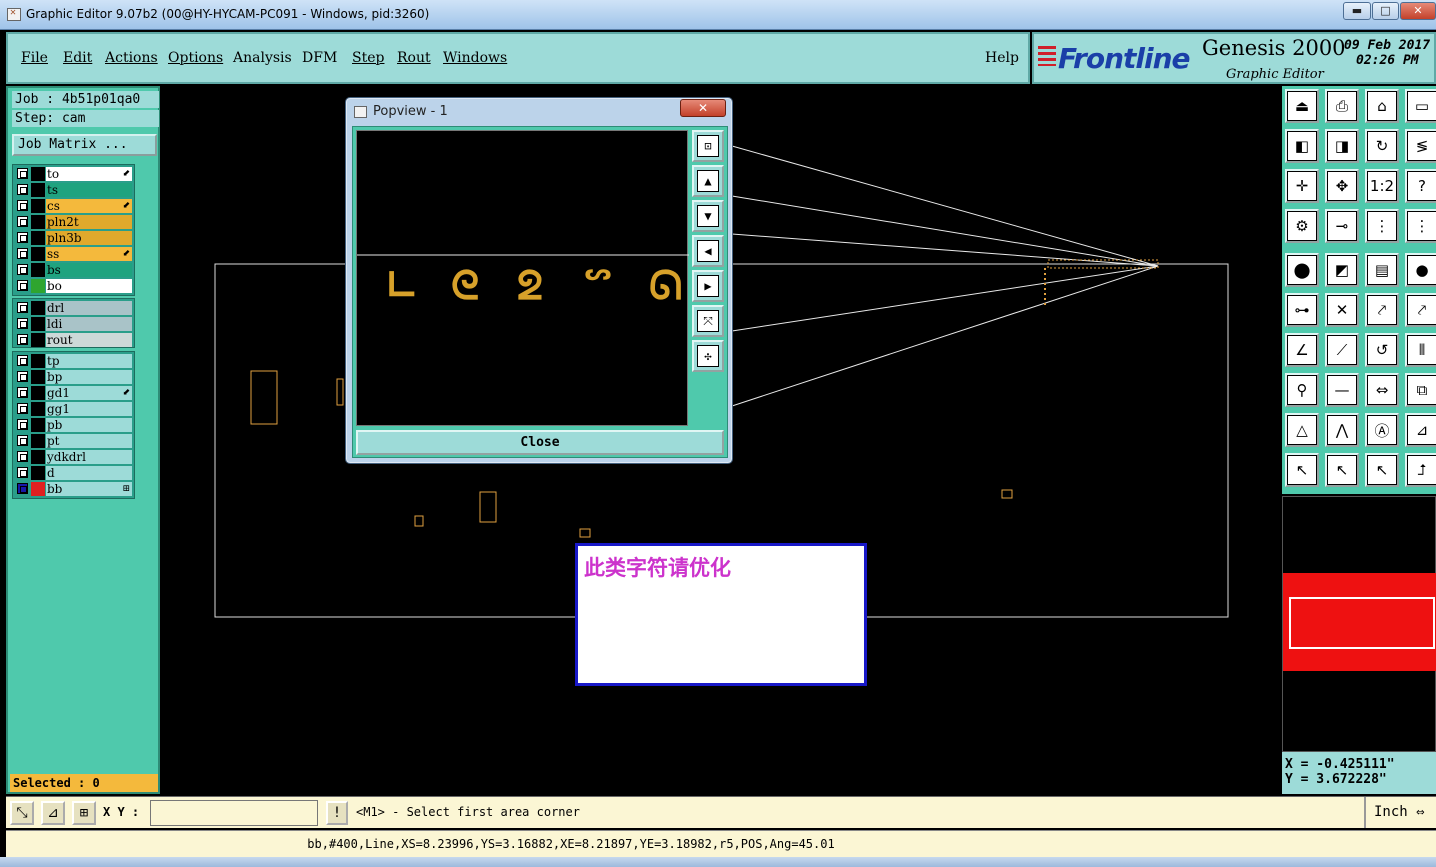 This screenshot has width=1436, height=867. I want to click on layer-row-tp: tp, so click(74, 361).